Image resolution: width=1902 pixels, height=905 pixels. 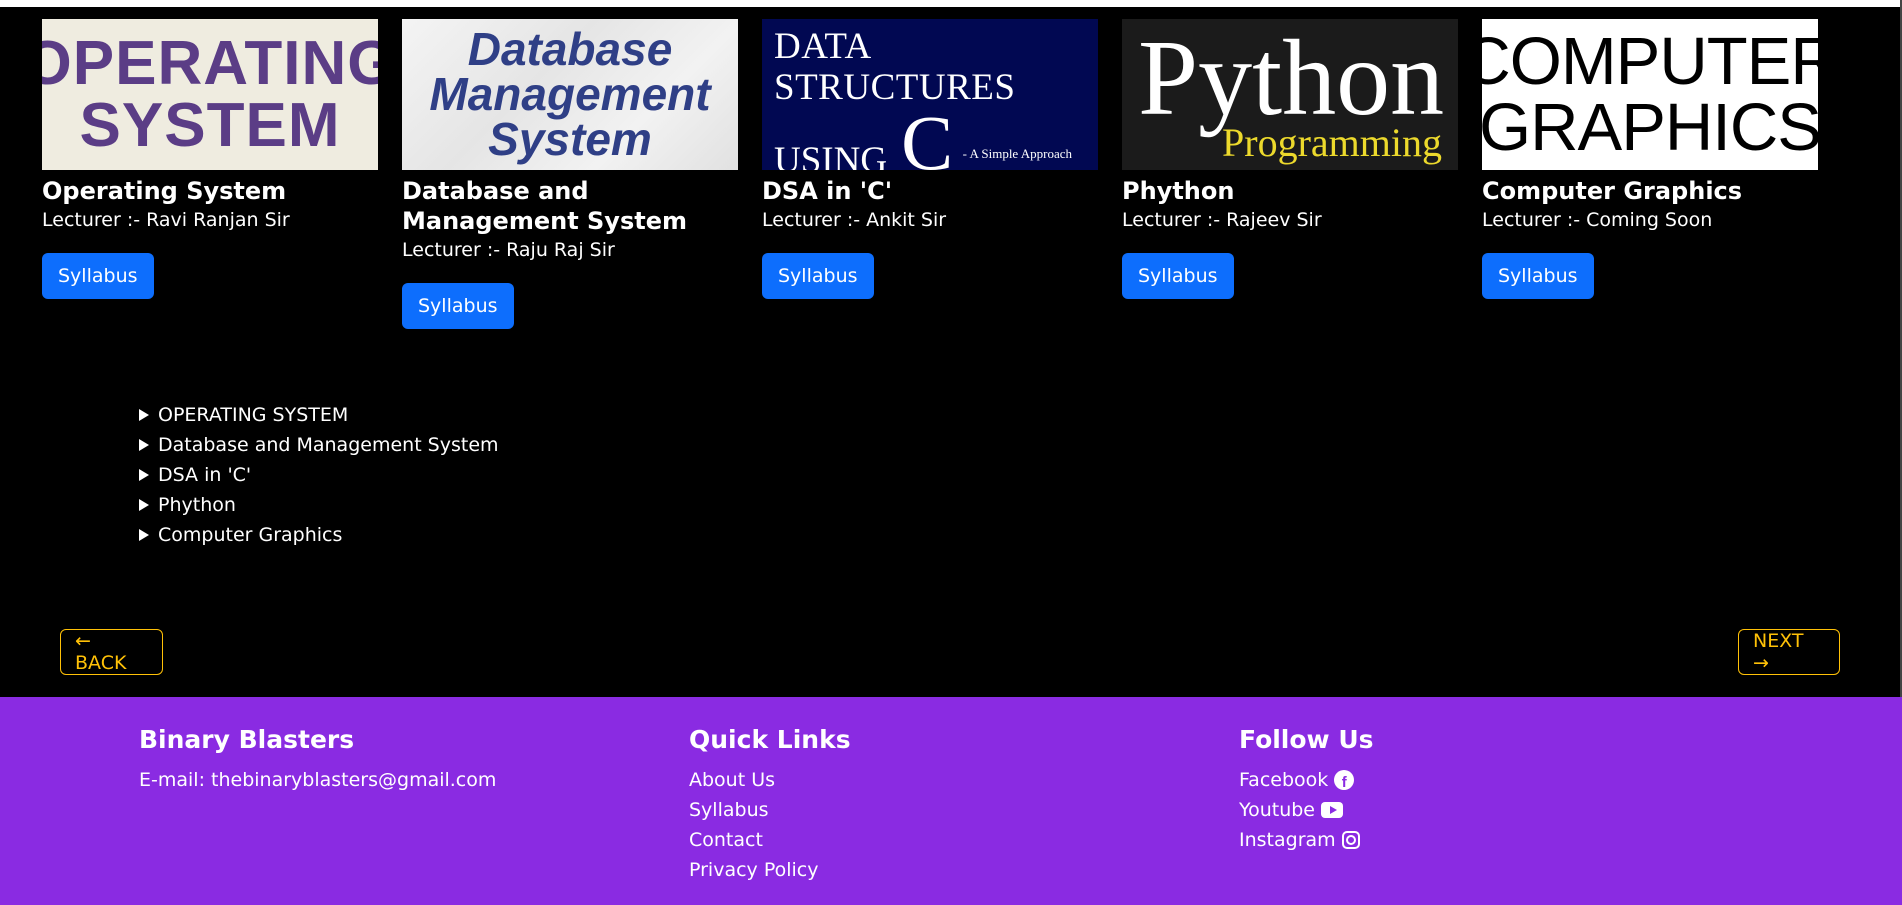 I want to click on course-thumbnail-operating-system: OPERATING SYSTEM, so click(x=210, y=94).